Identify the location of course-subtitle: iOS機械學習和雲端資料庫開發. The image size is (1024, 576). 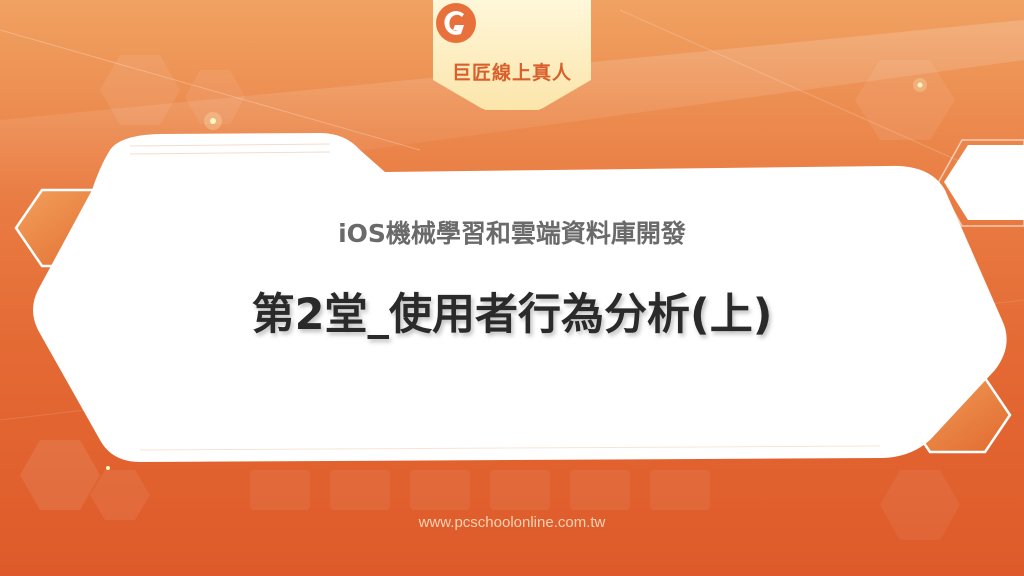
(512, 233).